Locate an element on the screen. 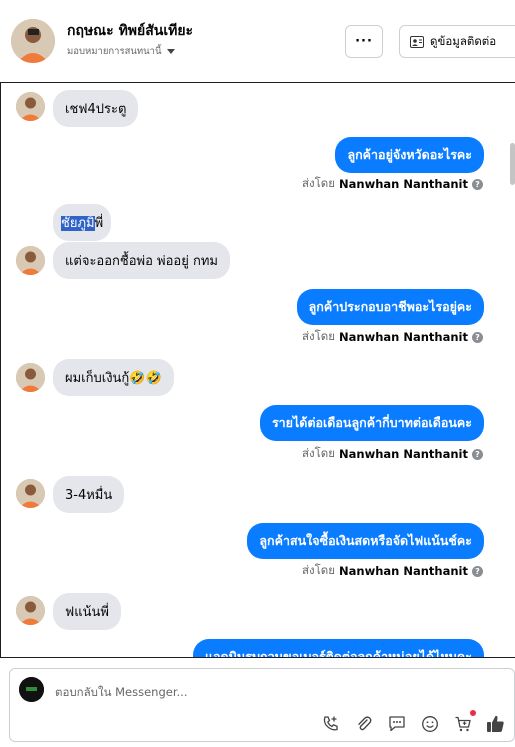 The height and width of the screenshot is (747, 515). incoming-message: ชัยภูมิพี่ is located at coordinates (82, 222).